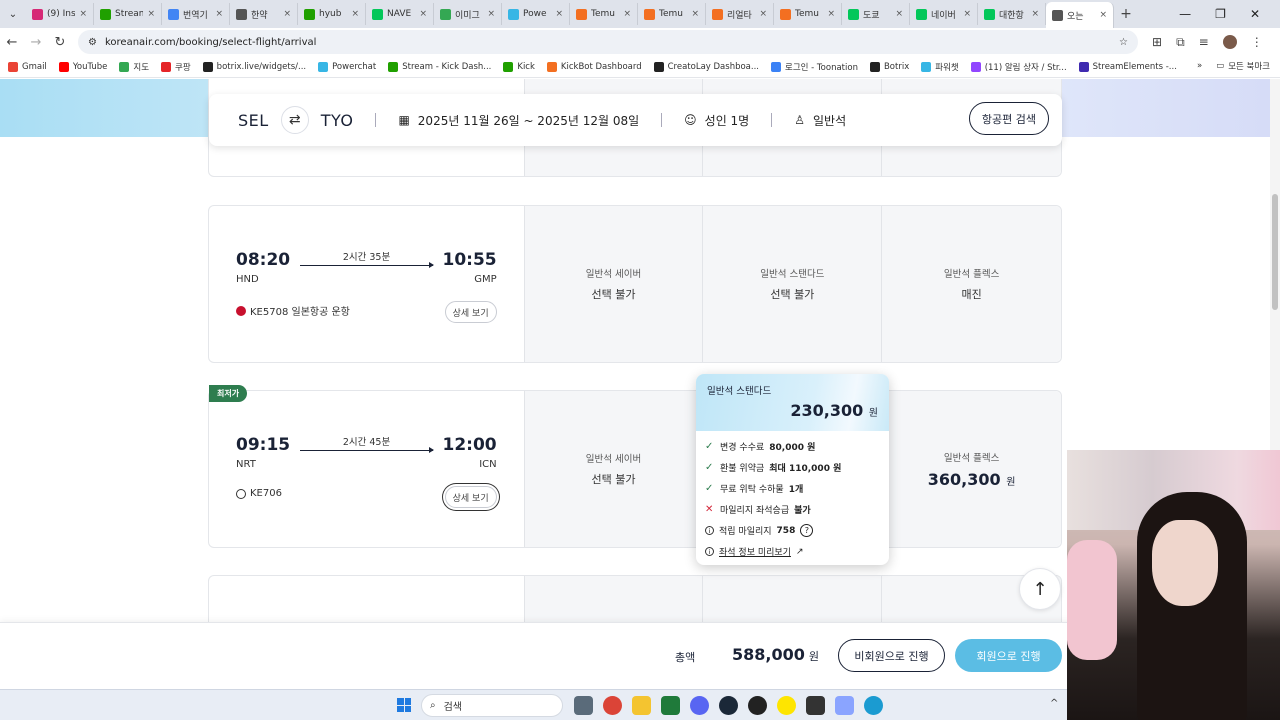 The height and width of the screenshot is (720, 1280). I want to click on back-icon: ←, so click(12, 42).